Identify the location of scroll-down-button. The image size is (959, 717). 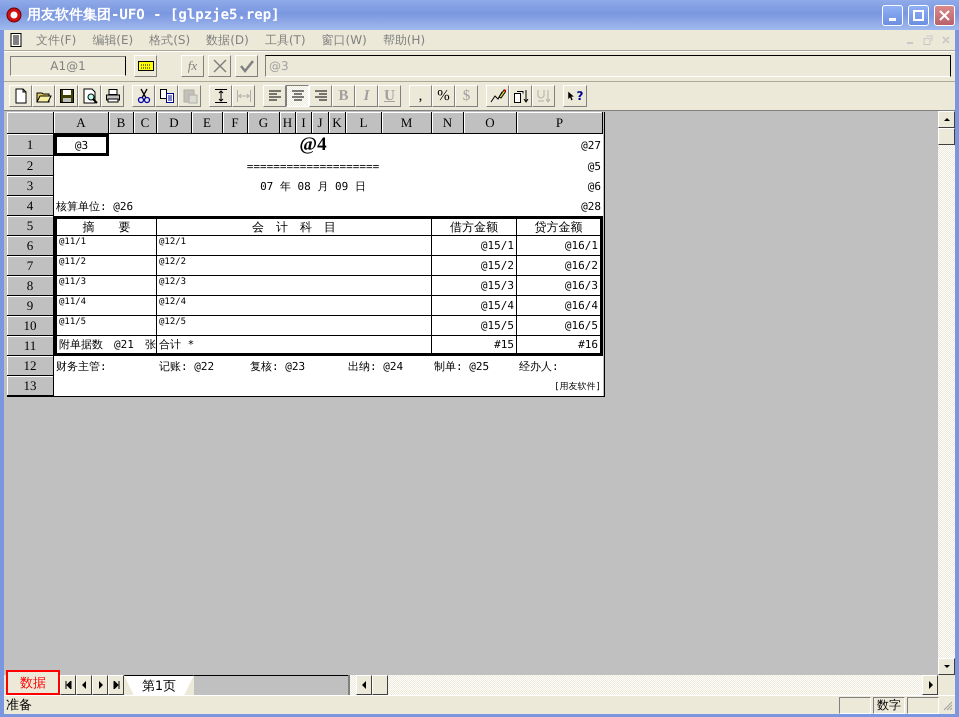
(946, 666).